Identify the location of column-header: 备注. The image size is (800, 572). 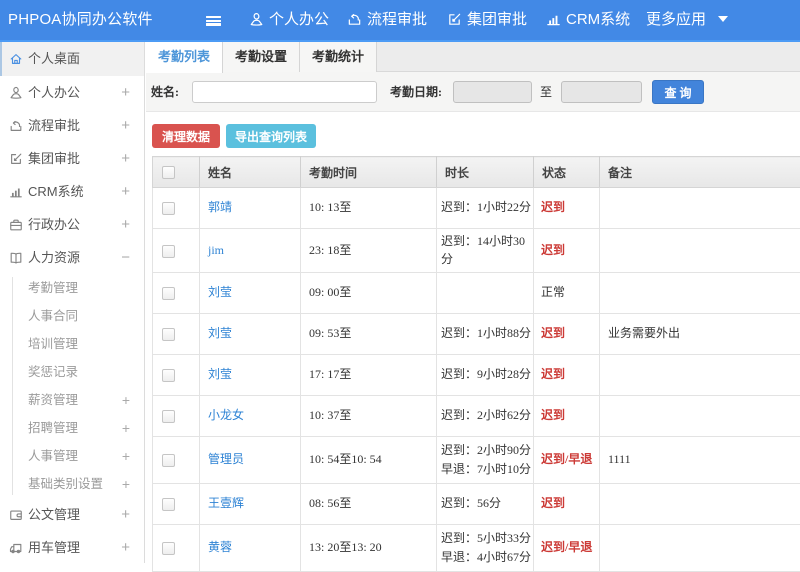
(700, 172).